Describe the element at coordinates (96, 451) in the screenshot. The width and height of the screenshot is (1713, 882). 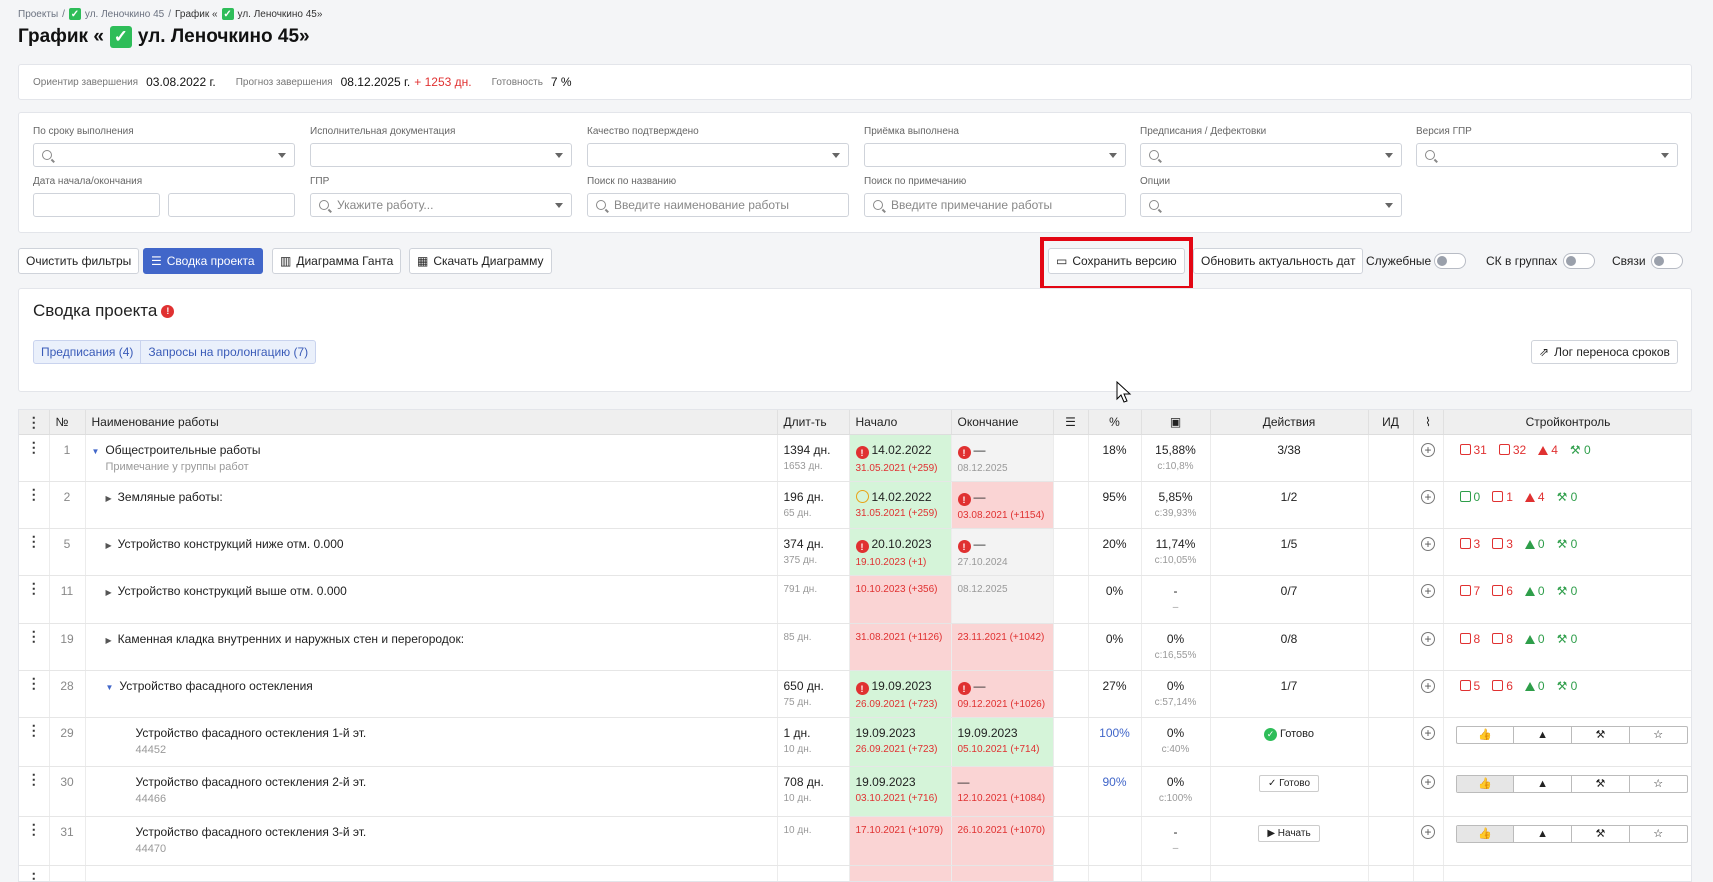
I see `collapse-icon: ▼` at that location.